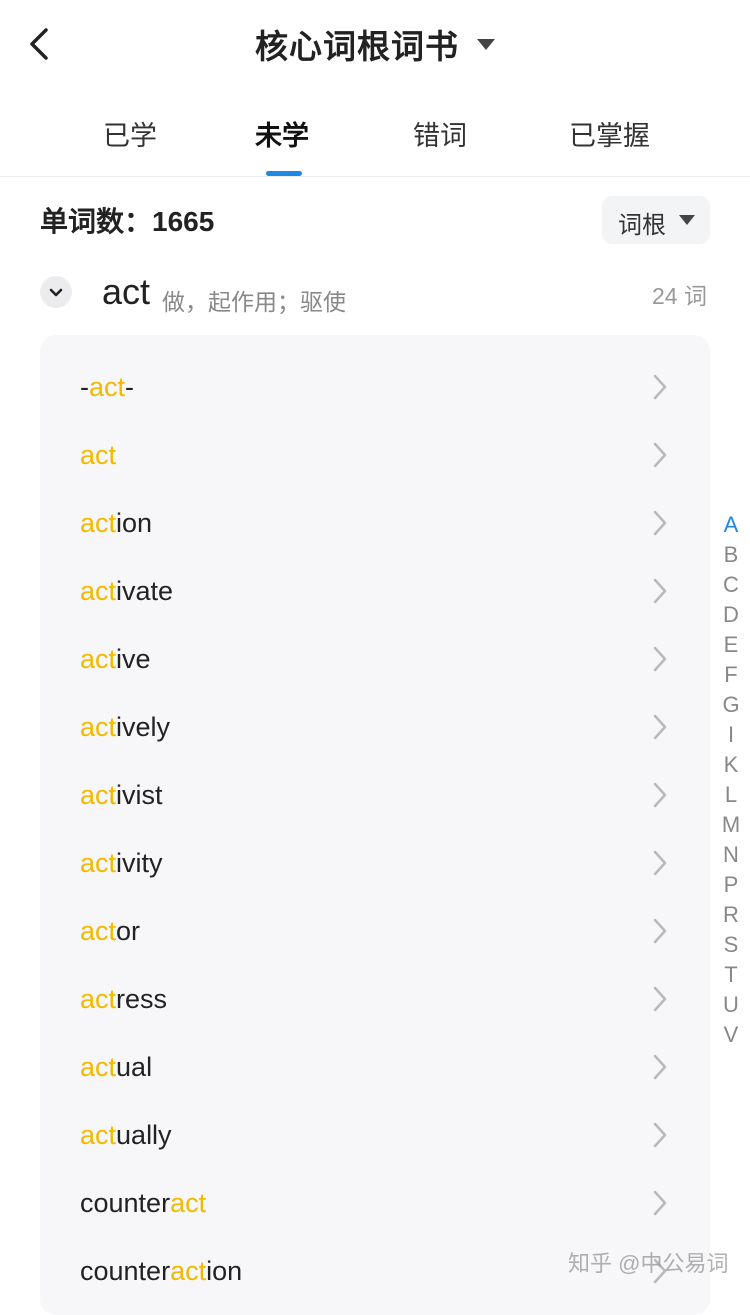  I want to click on alphabet-index-letter: N, so click(731, 855).